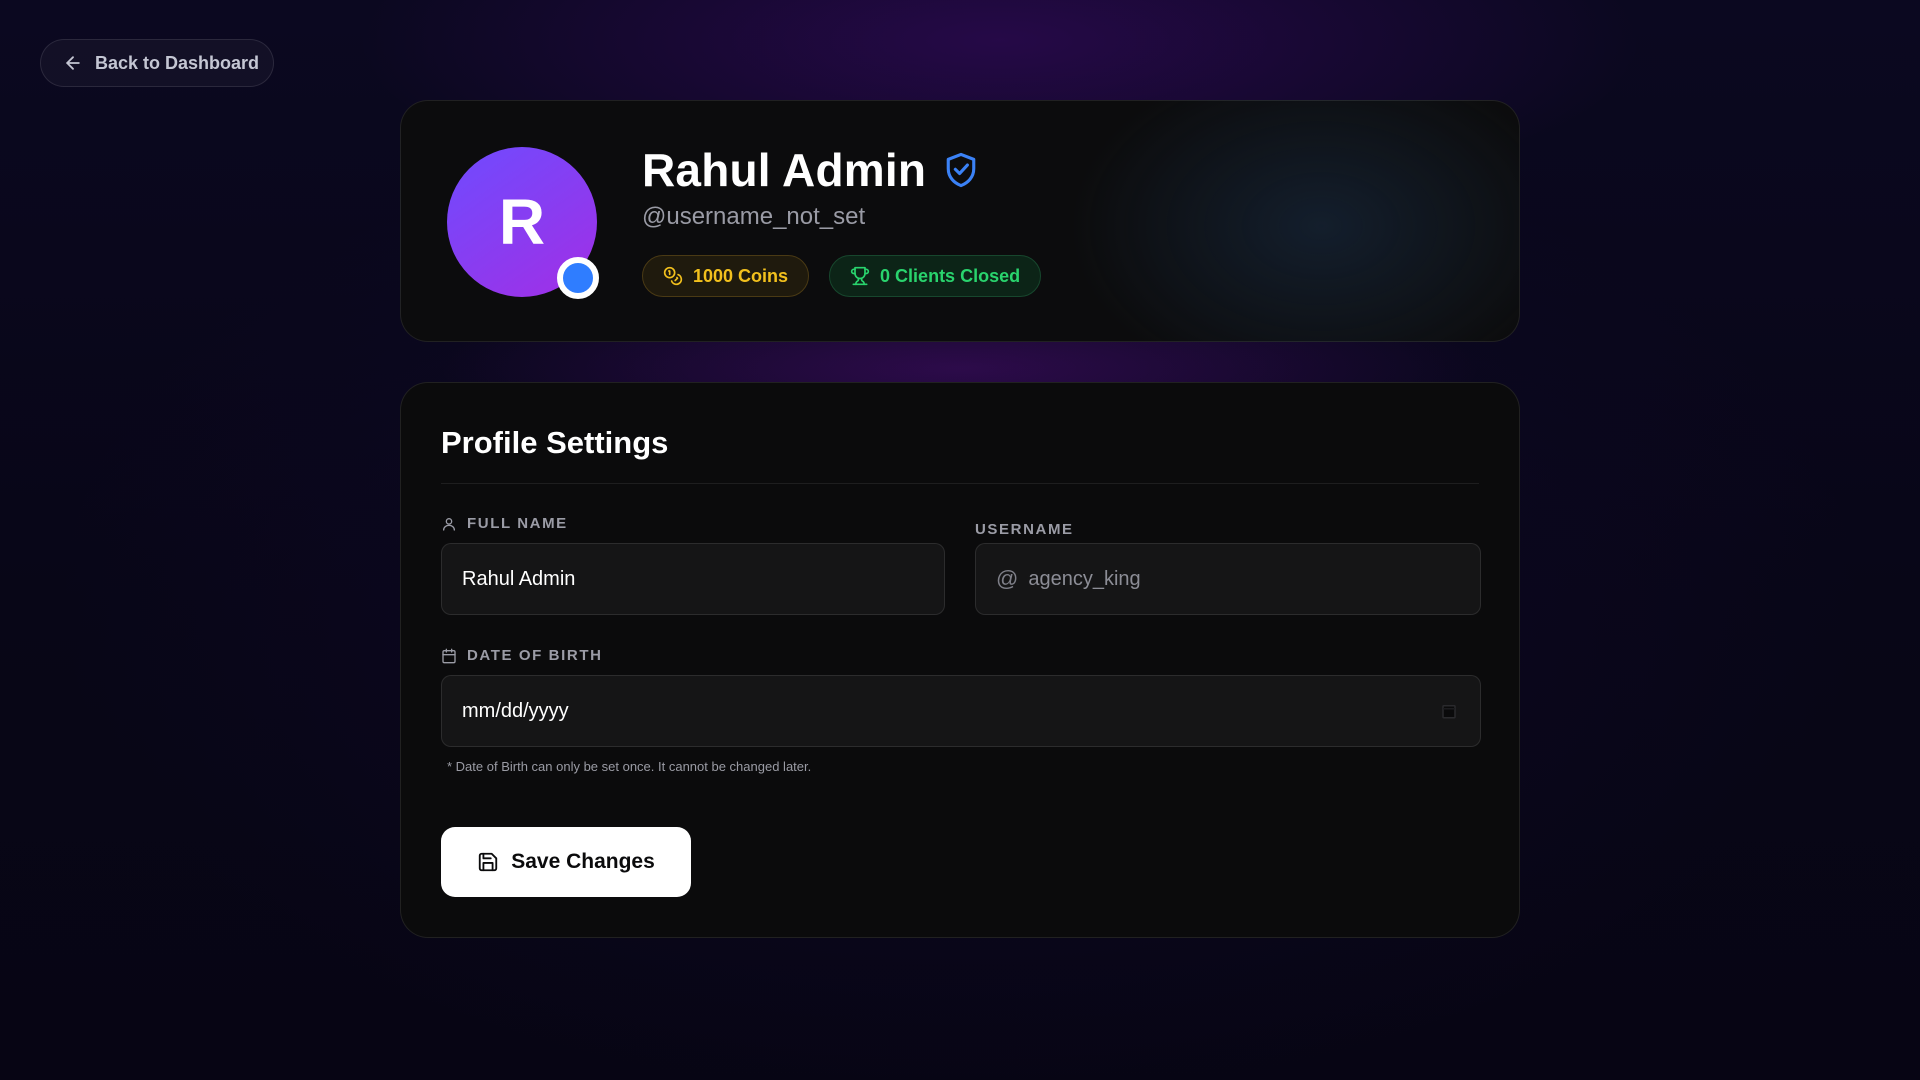 The image size is (1920, 1080). Describe the element at coordinates (583, 861) in the screenshot. I see `save-changes-label: Save Changes` at that location.